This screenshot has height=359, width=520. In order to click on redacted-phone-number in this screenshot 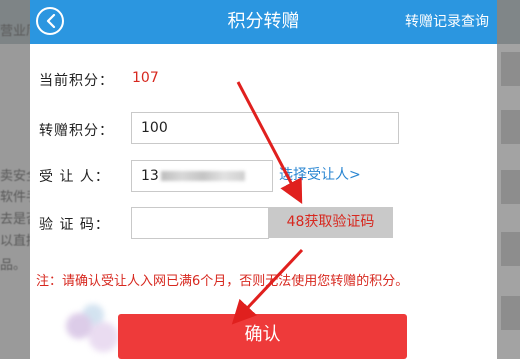, I will do `click(202, 176)`.